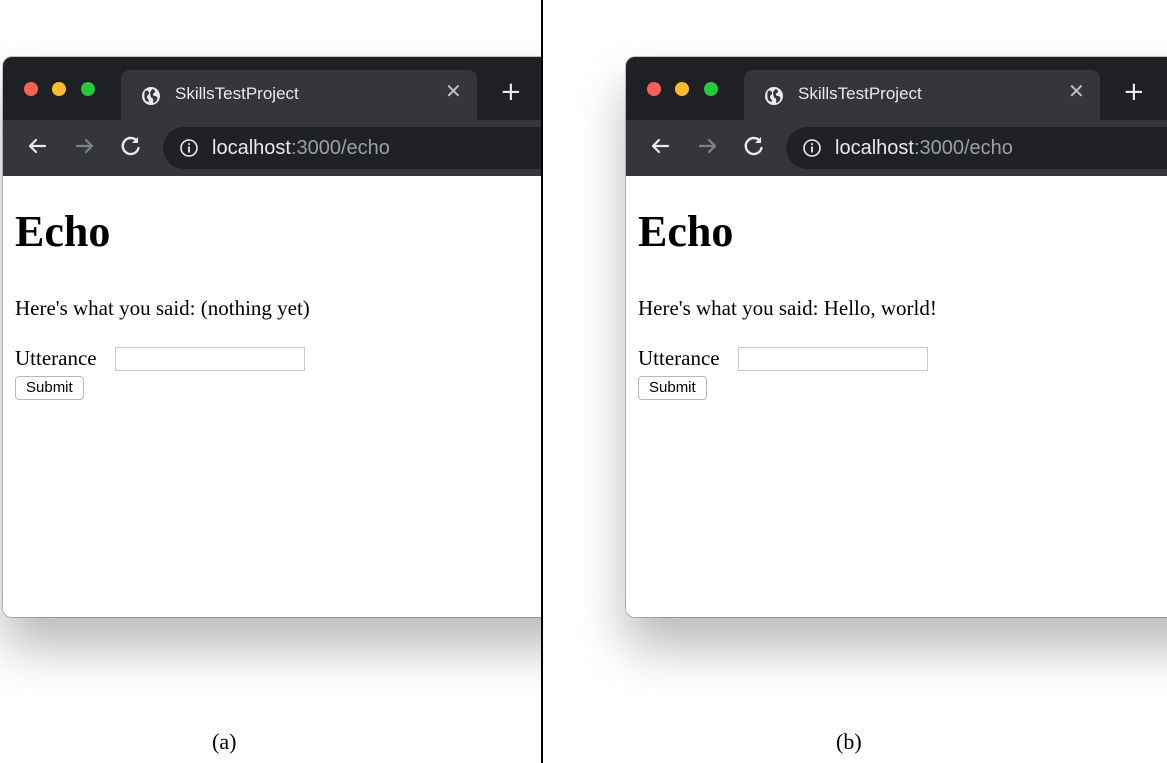 Image resolution: width=1167 pixels, height=763 pixels. What do you see at coordinates (224, 741) in the screenshot?
I see `panel-caption: (a)` at bounding box center [224, 741].